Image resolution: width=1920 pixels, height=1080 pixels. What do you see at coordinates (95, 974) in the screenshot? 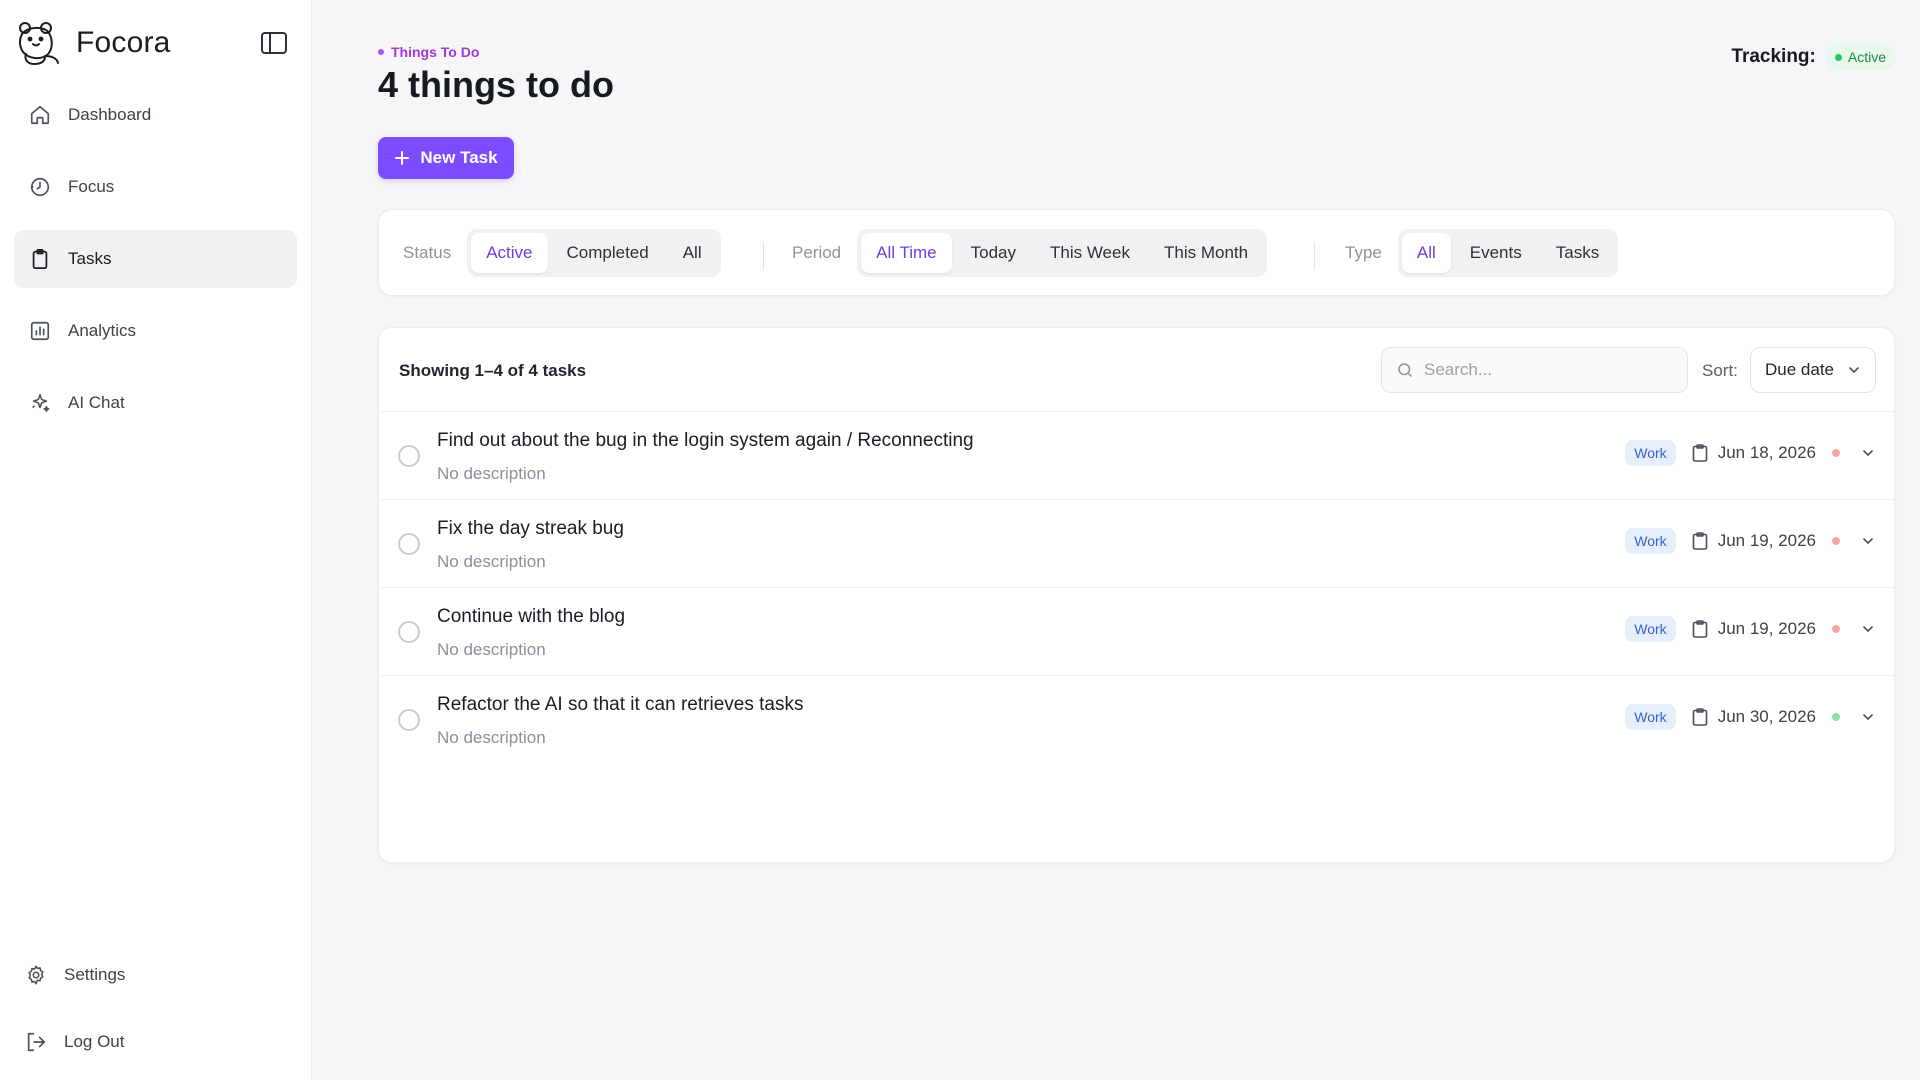
I see `sidebar-item-label: Settings` at bounding box center [95, 974].